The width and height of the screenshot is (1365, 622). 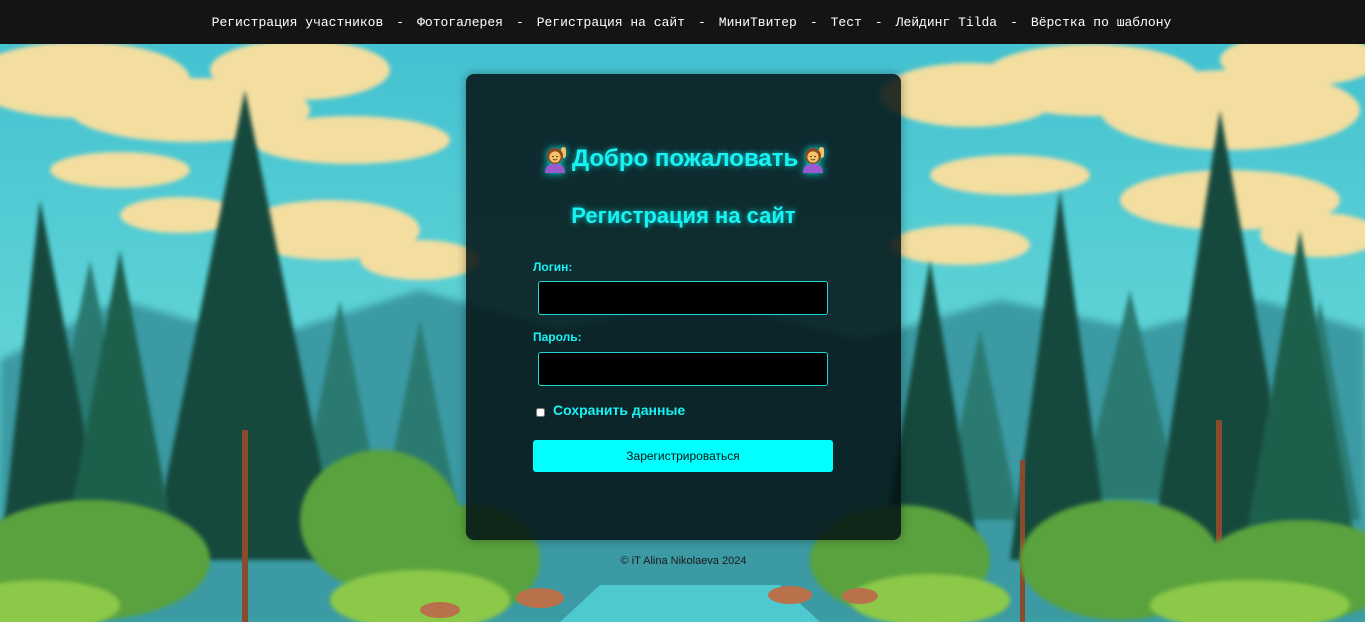 What do you see at coordinates (846, 22) in the screenshot?
I see `nav-link-test: Тест` at bounding box center [846, 22].